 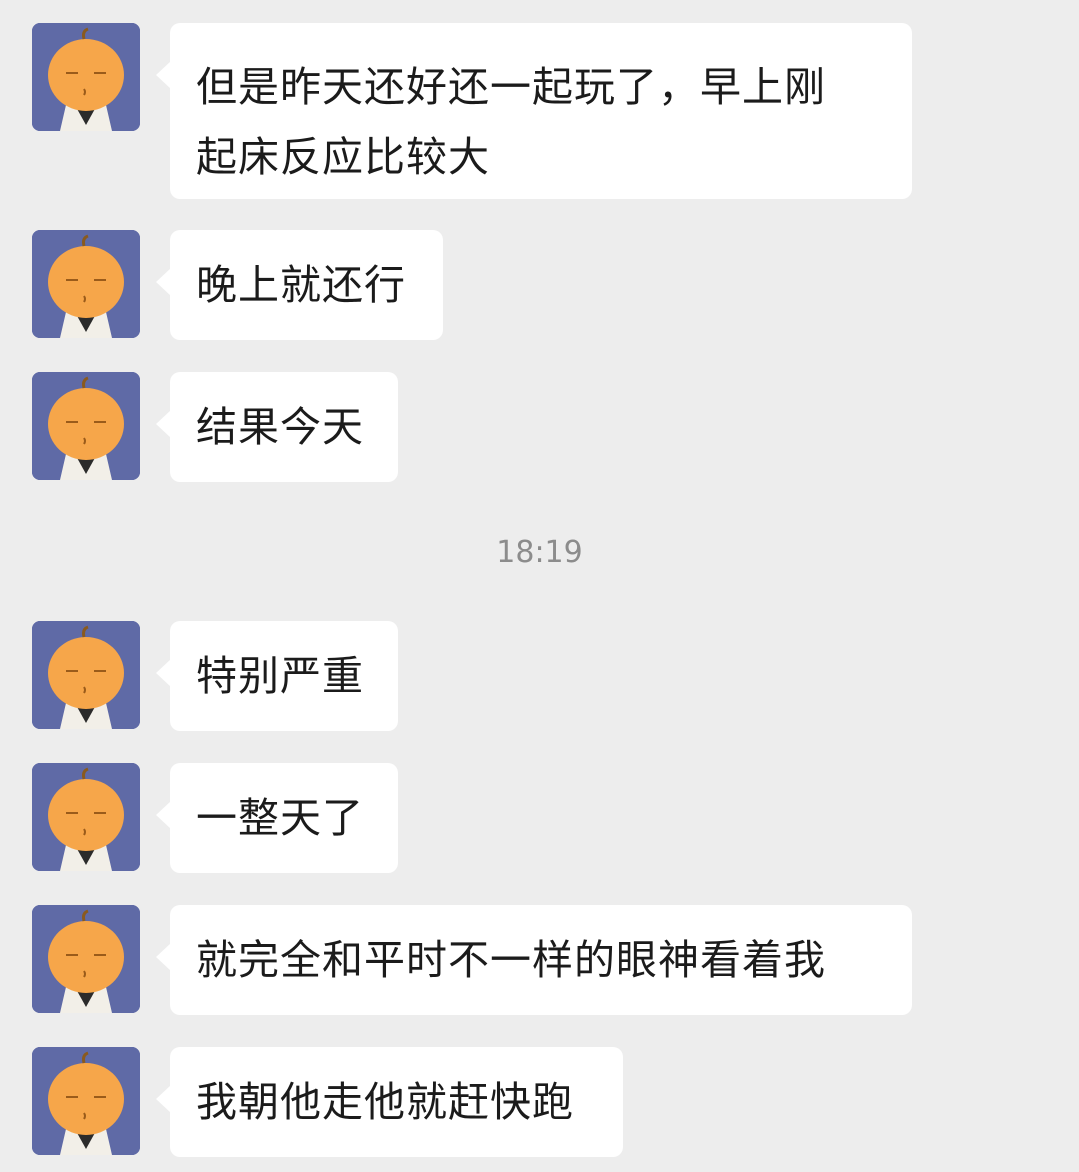 What do you see at coordinates (277, 818) in the screenshot?
I see `message-bubble: 一整天了` at bounding box center [277, 818].